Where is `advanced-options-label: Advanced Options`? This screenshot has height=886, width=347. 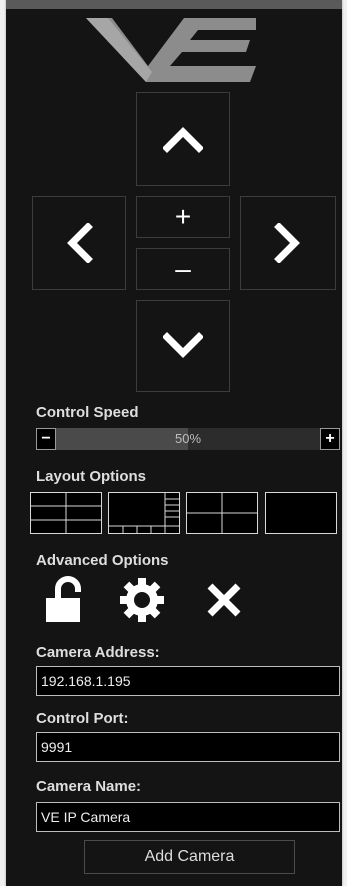
advanced-options-label: Advanced Options is located at coordinates (102, 560).